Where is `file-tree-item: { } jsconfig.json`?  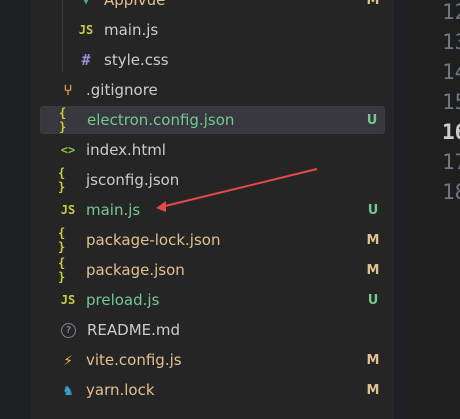 file-tree-item: { } jsconfig.json is located at coordinates (212, 180).